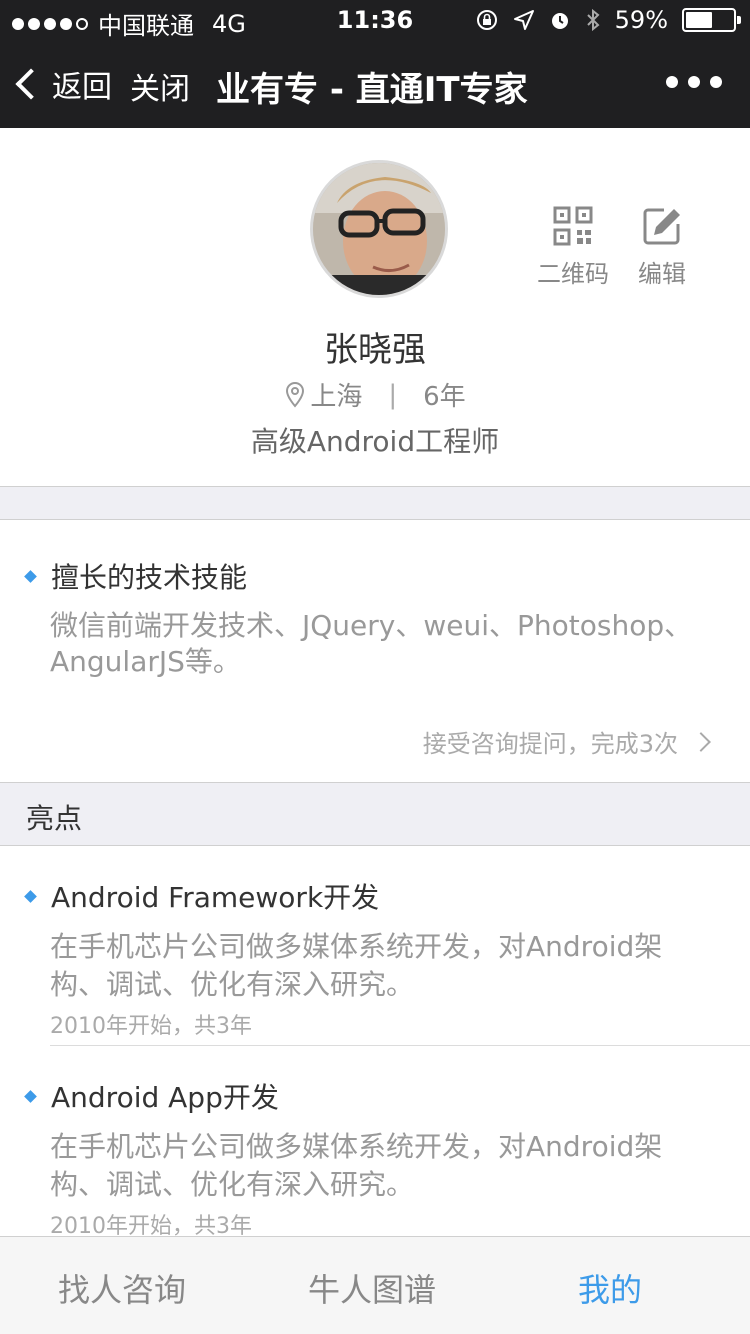 The height and width of the screenshot is (1334, 750). What do you see at coordinates (711, 20) in the screenshot?
I see `battery-icon` at bounding box center [711, 20].